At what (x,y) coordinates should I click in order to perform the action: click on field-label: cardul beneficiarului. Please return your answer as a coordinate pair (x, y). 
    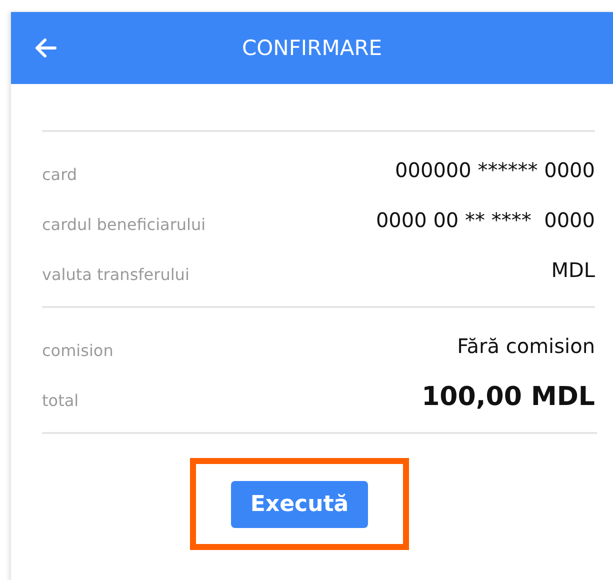
    Looking at the image, I should click on (124, 225).